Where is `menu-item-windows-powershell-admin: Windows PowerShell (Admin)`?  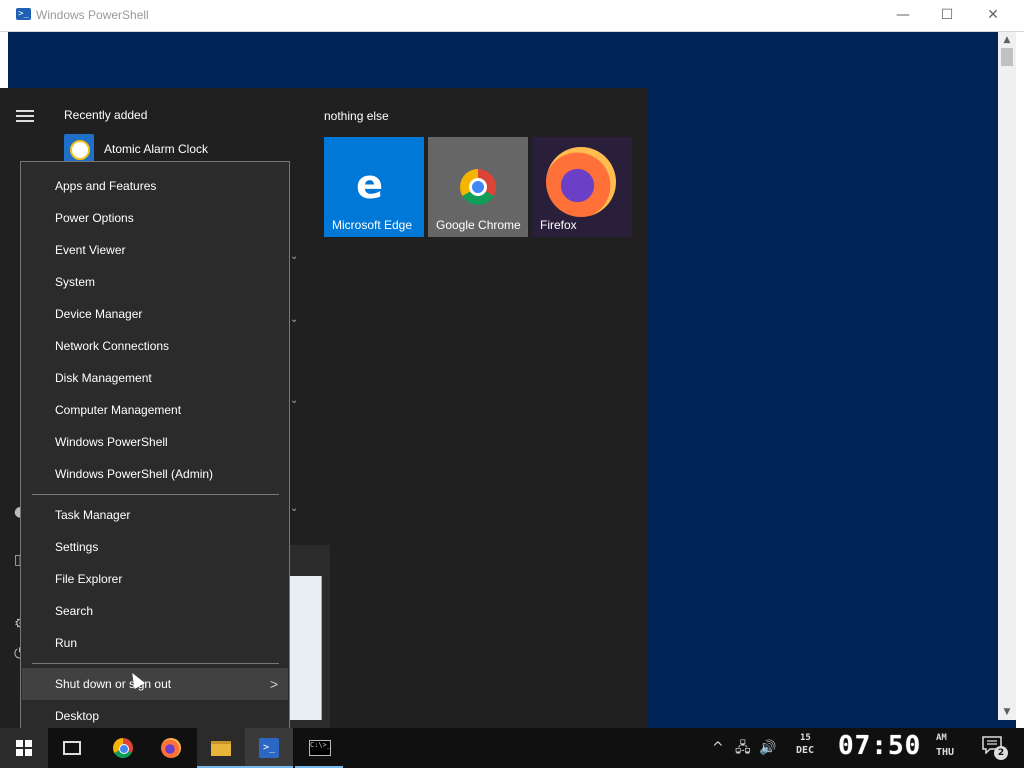 menu-item-windows-powershell-admin: Windows PowerShell (Admin) is located at coordinates (155, 474).